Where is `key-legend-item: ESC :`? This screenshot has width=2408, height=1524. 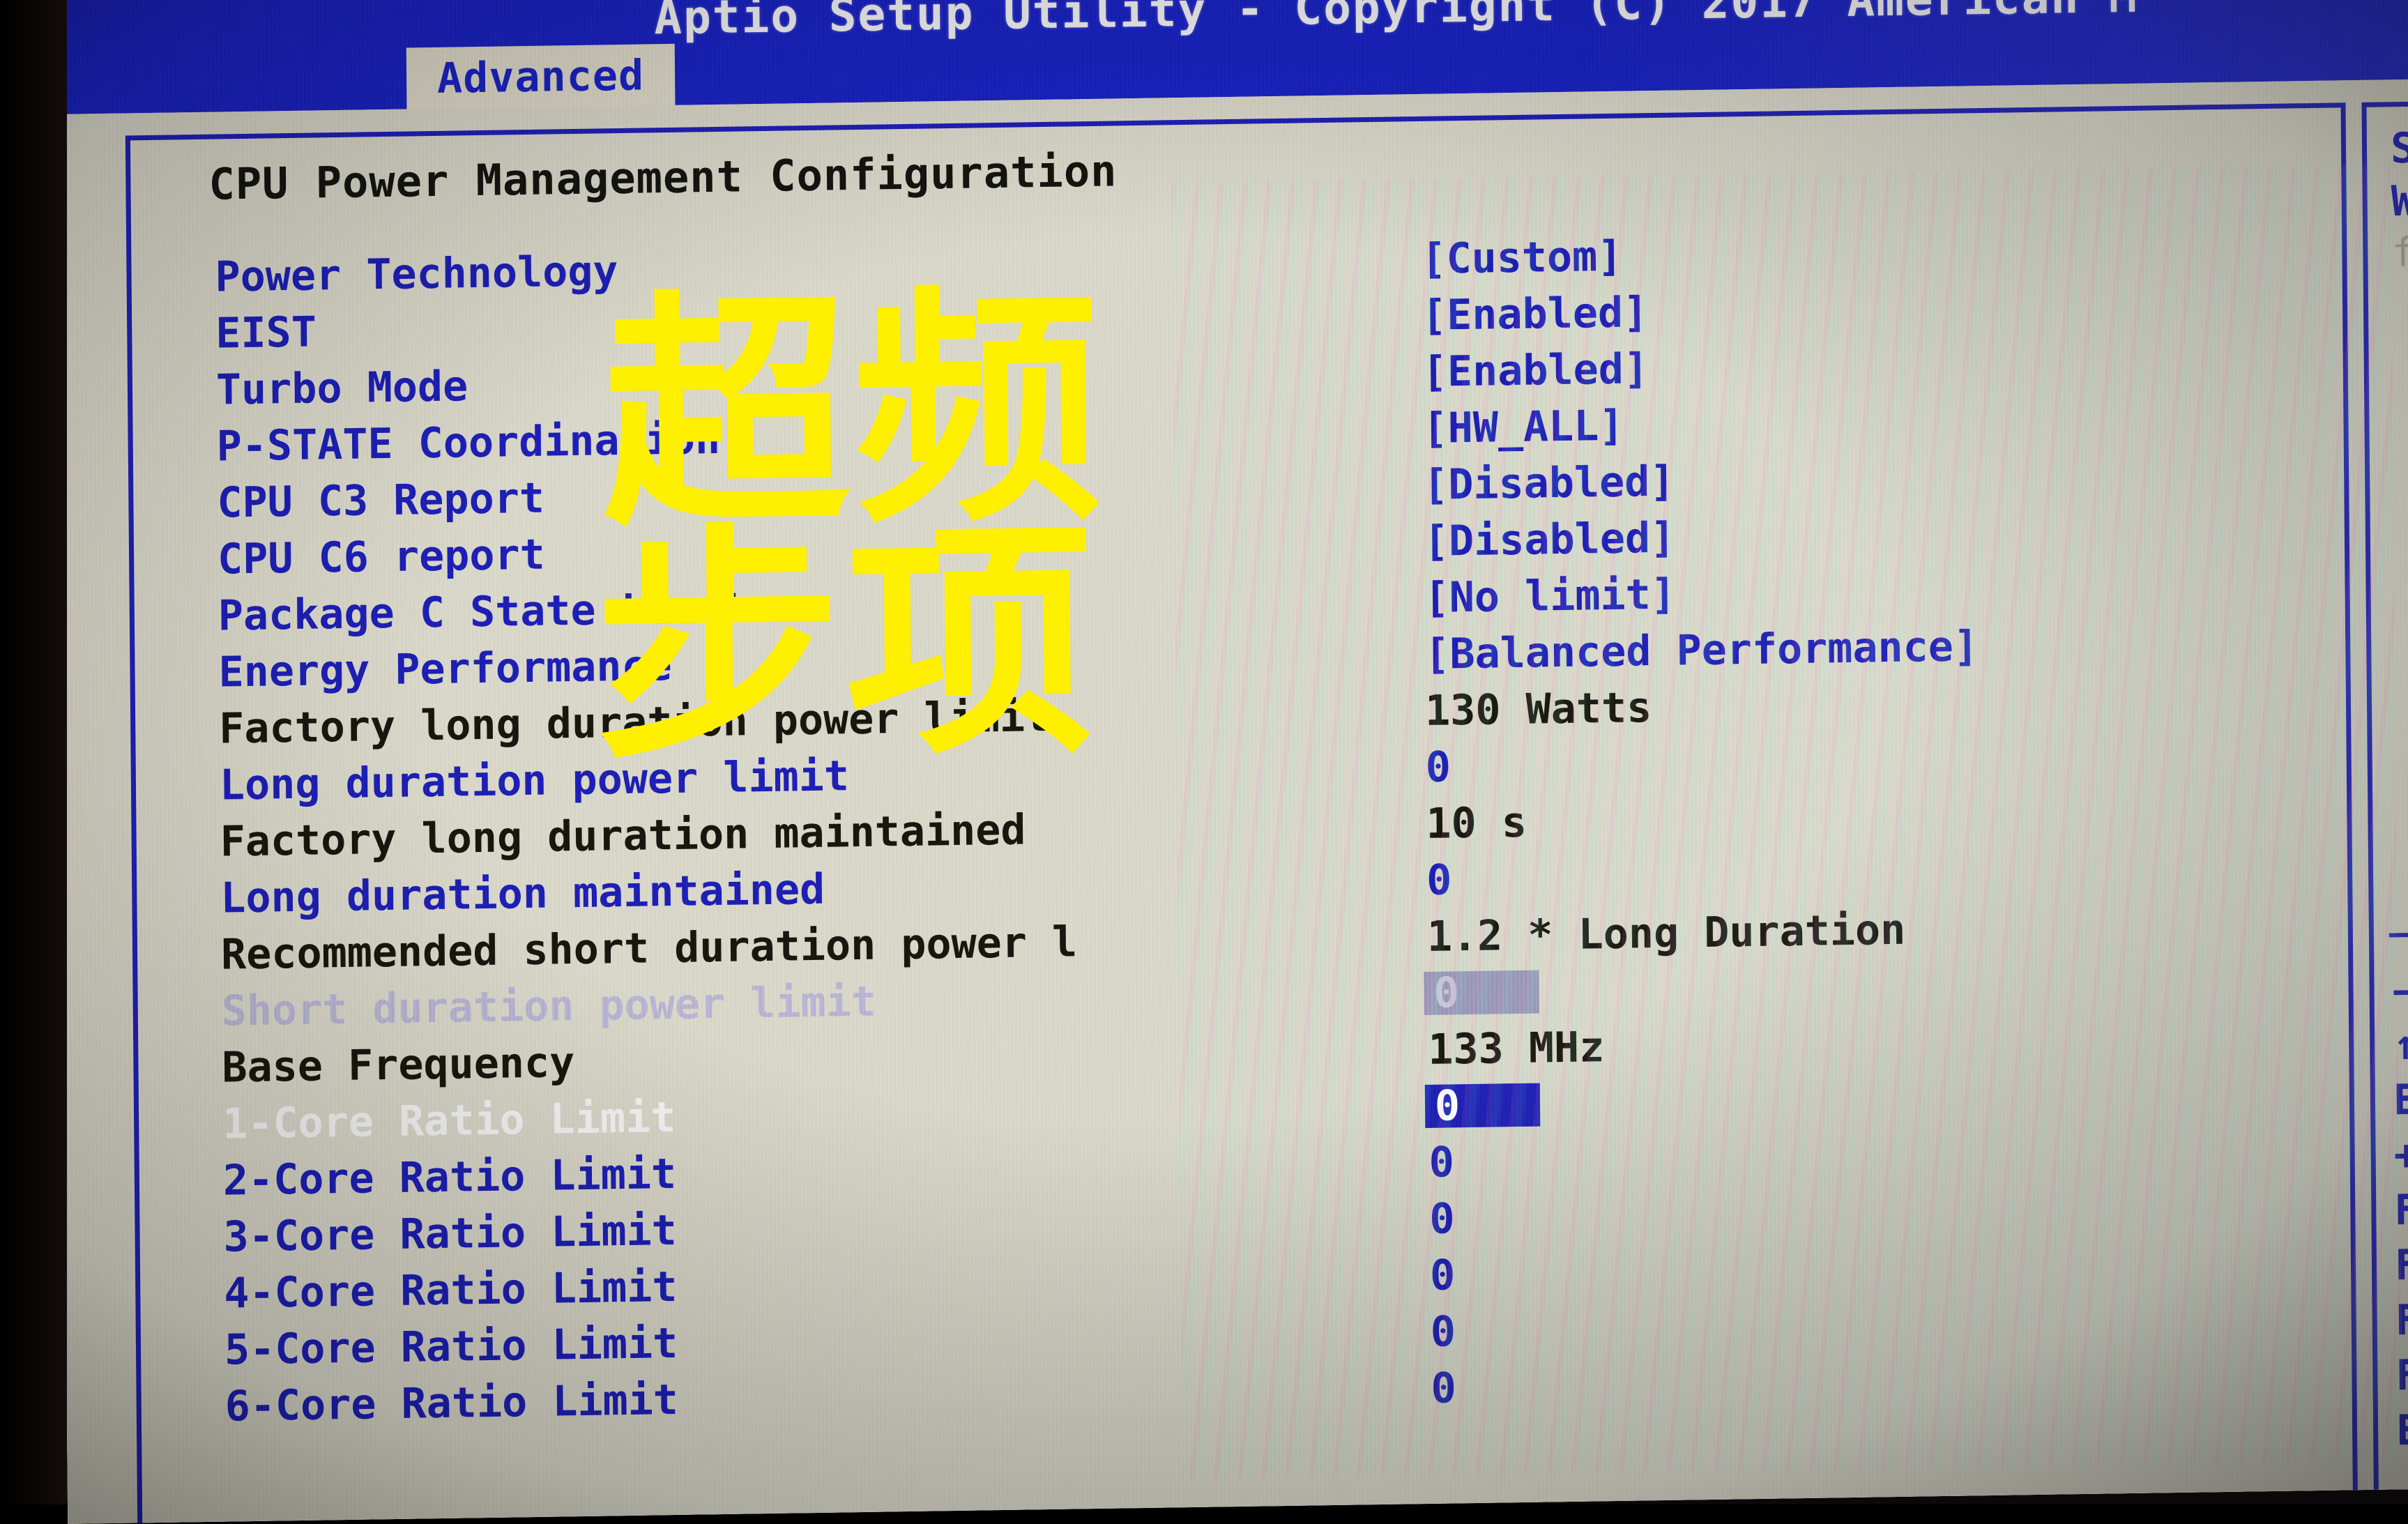 key-legend-item: ESC : is located at coordinates (2402, 1427).